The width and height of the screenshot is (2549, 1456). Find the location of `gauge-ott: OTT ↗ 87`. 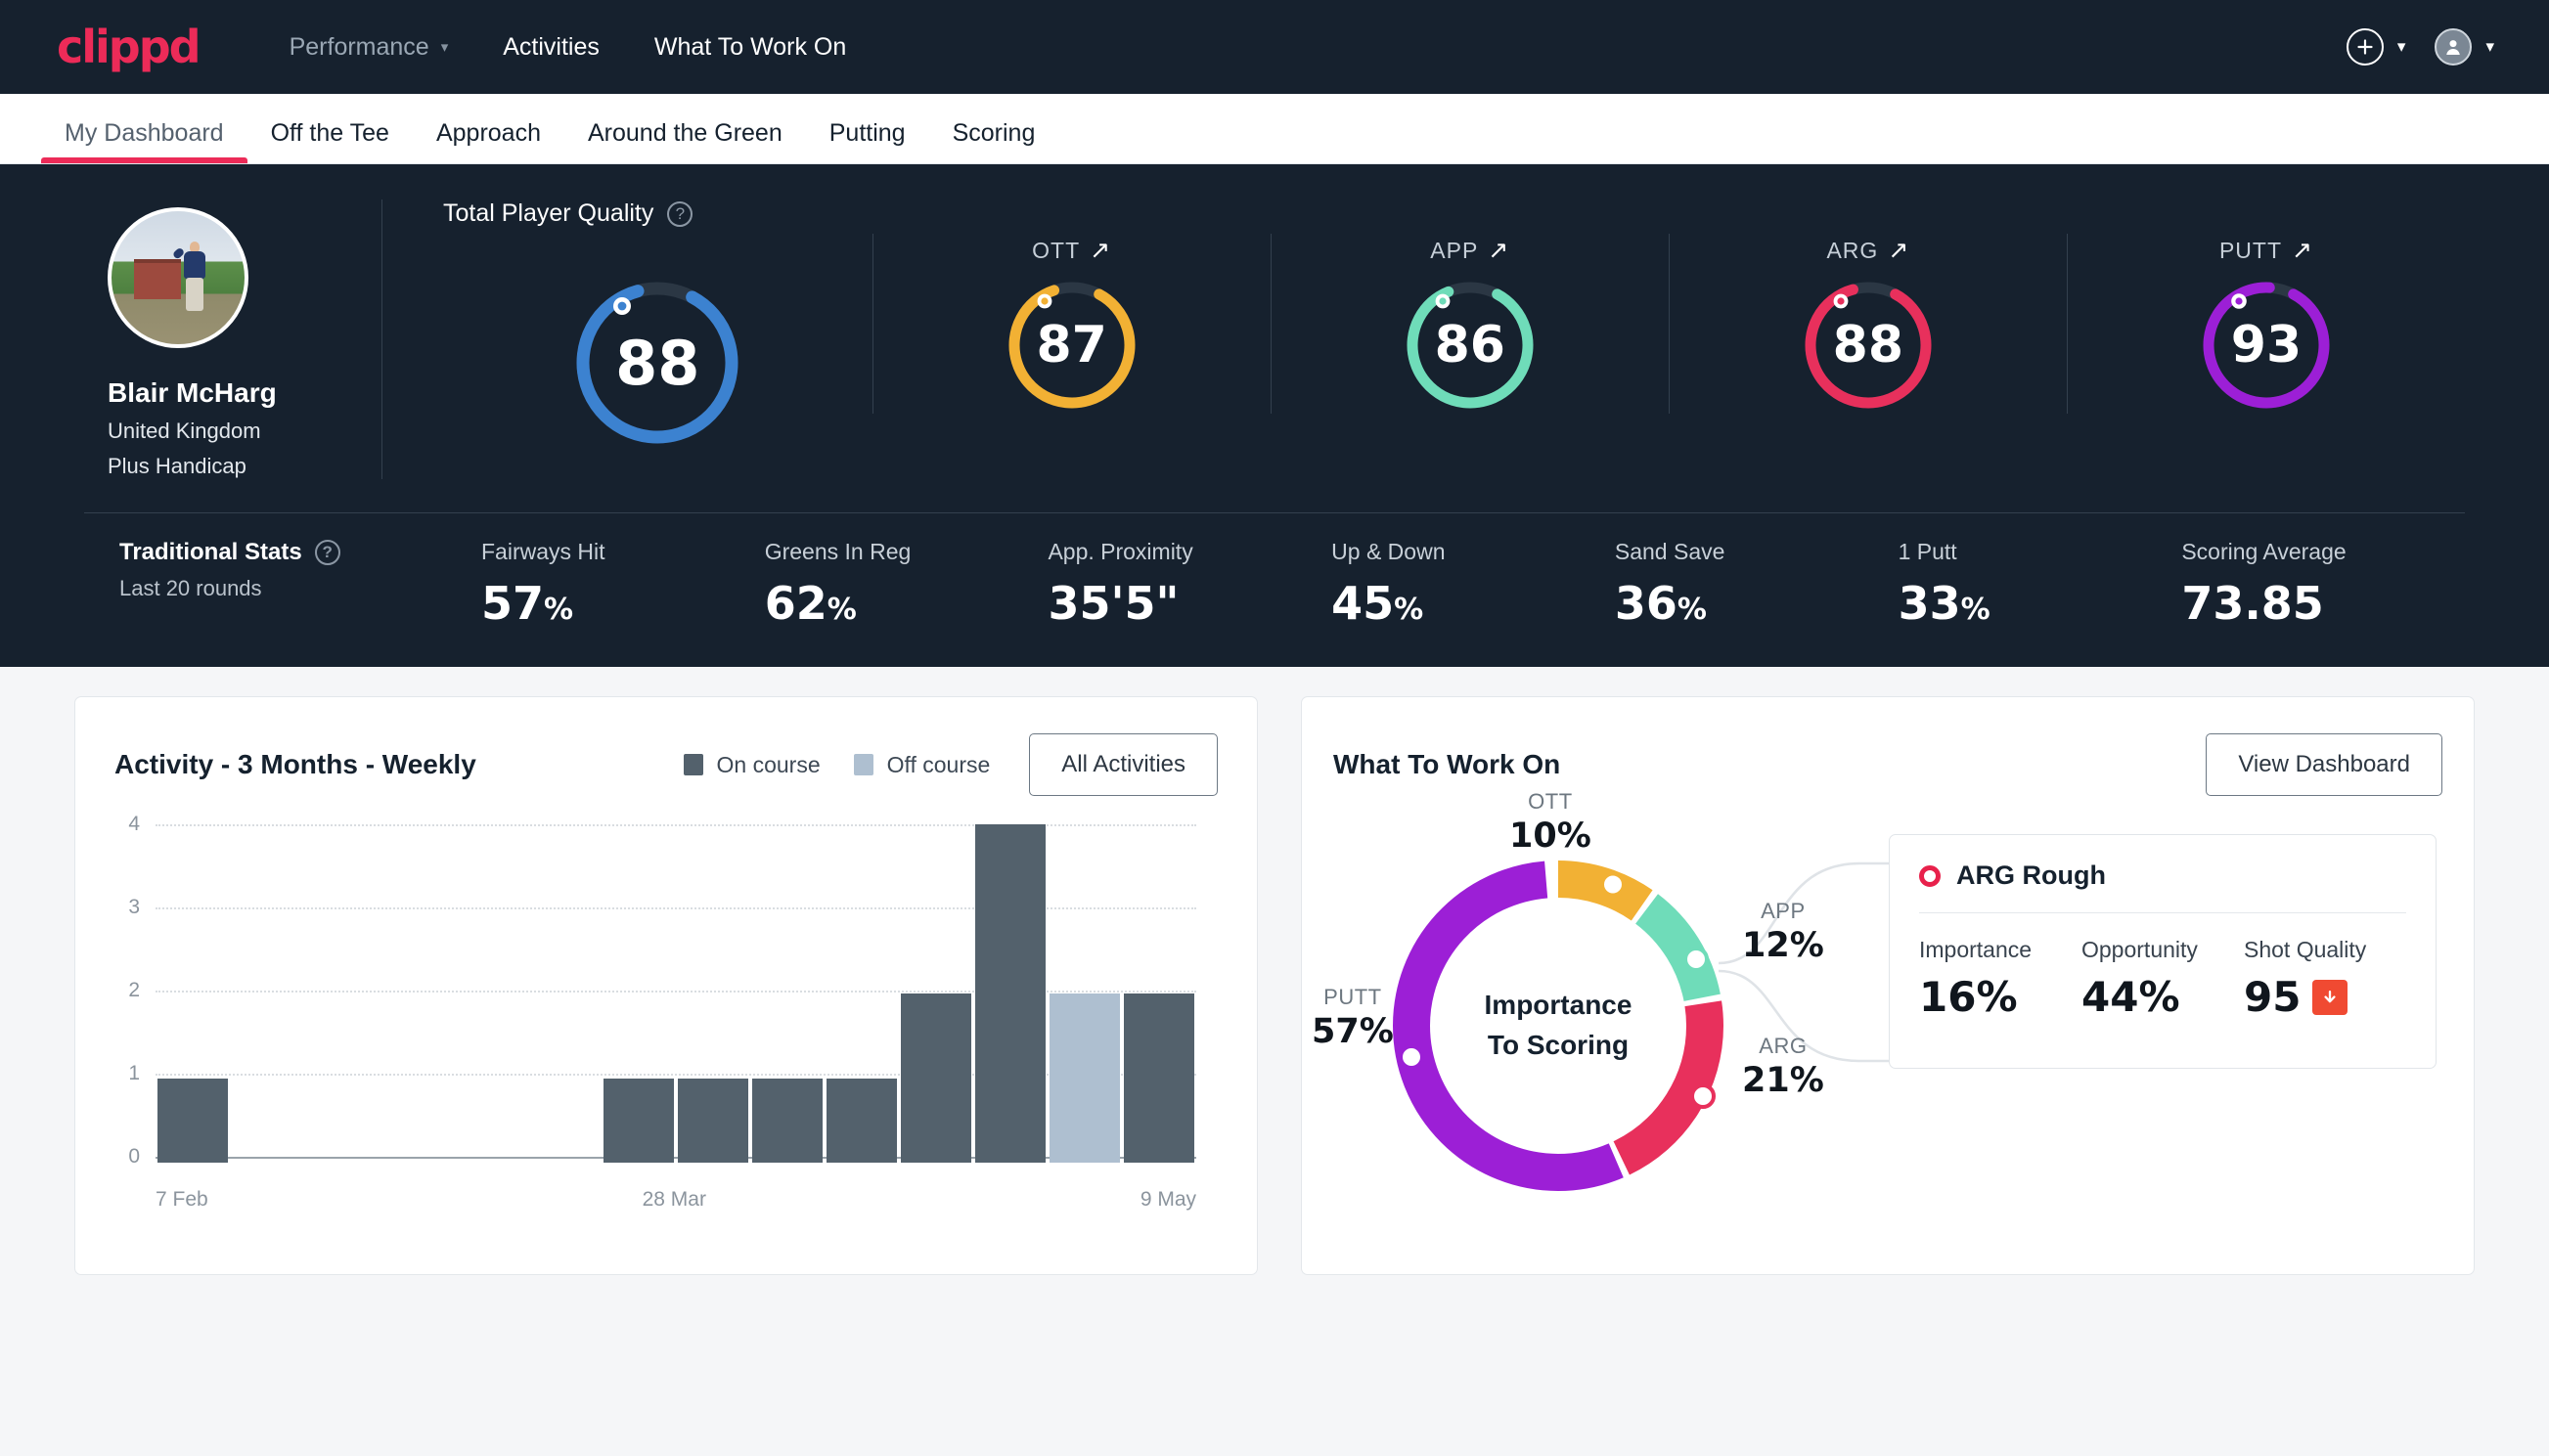

gauge-ott: OTT ↗ 87 is located at coordinates (1072, 324).